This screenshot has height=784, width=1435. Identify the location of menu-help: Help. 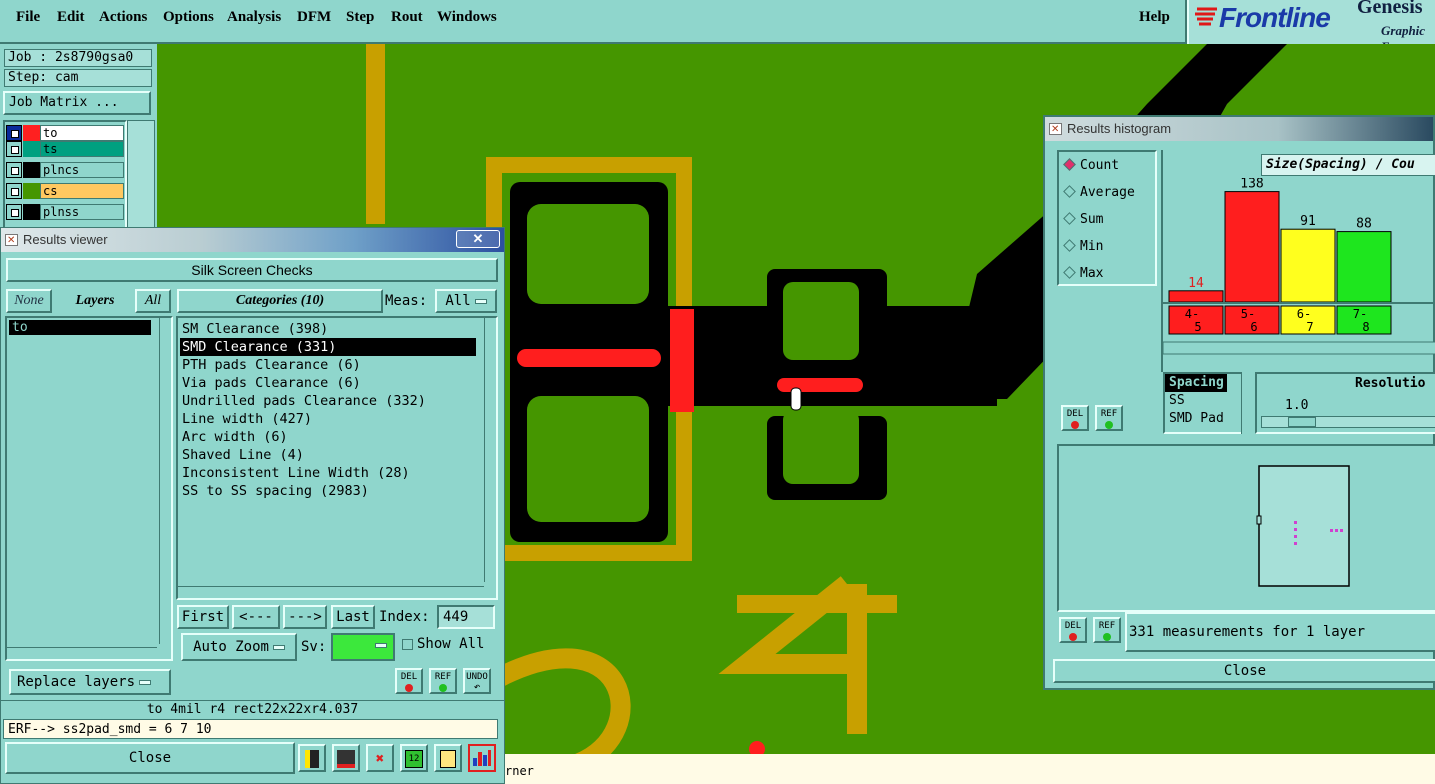
(1154, 17).